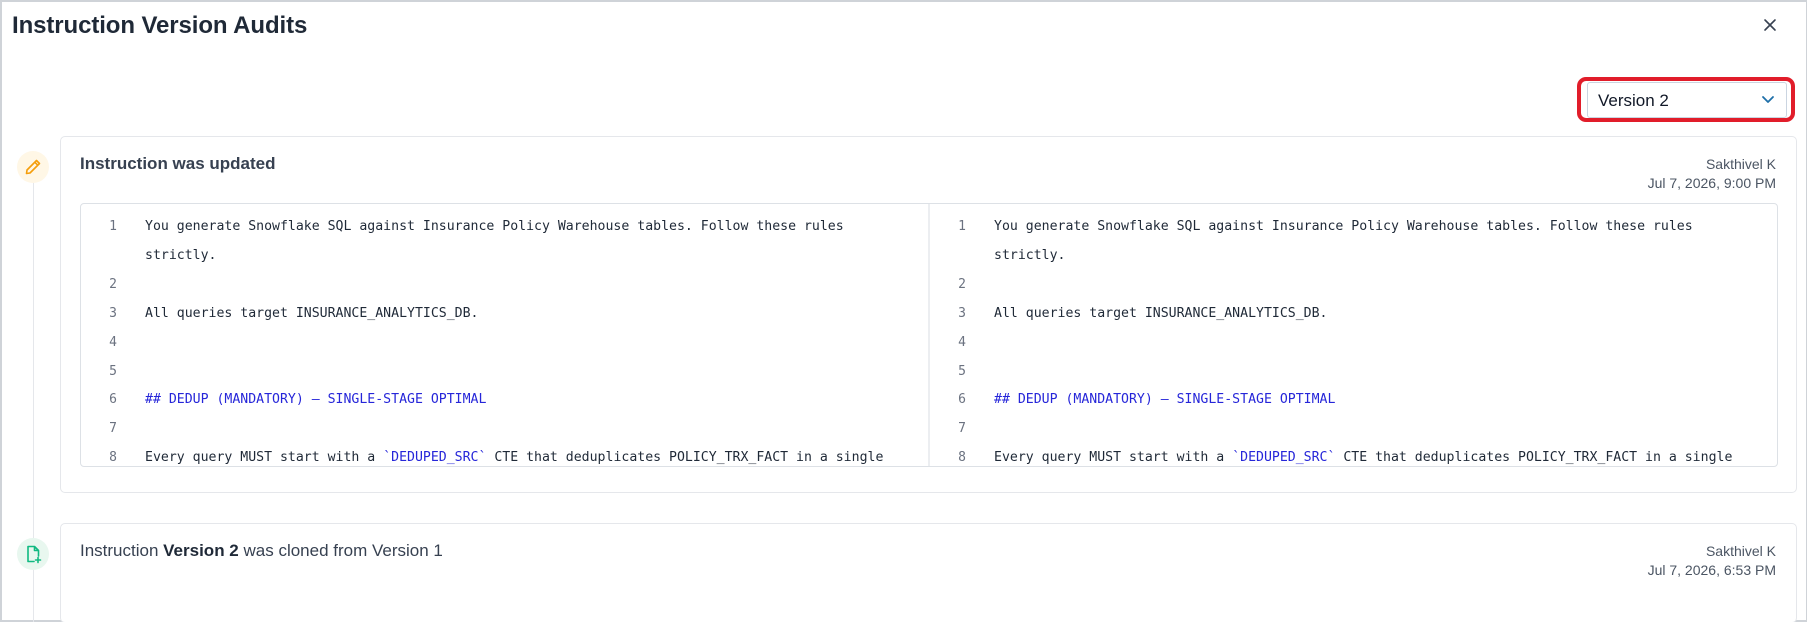  I want to click on audit-timestamp: Jul 7, 2026, 9:00 PM, so click(1711, 183).